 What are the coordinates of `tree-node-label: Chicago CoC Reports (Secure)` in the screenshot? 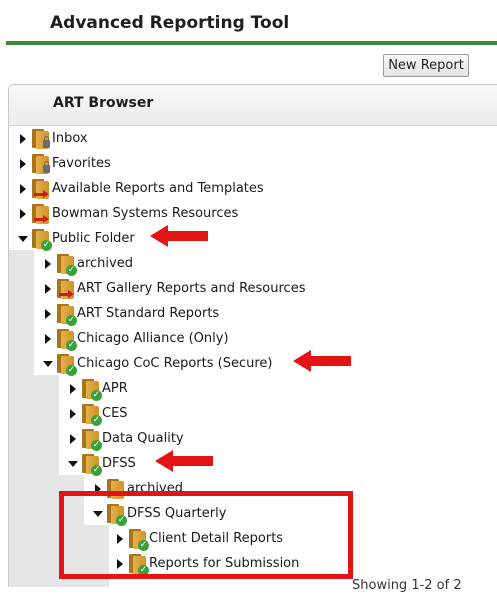 It's located at (174, 363).